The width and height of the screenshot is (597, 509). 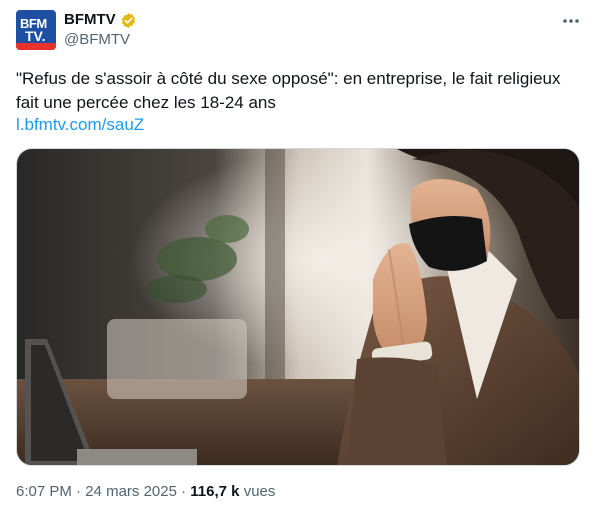 What do you see at coordinates (131, 491) in the screenshot?
I see `tweet-date: 24 mars 2025` at bounding box center [131, 491].